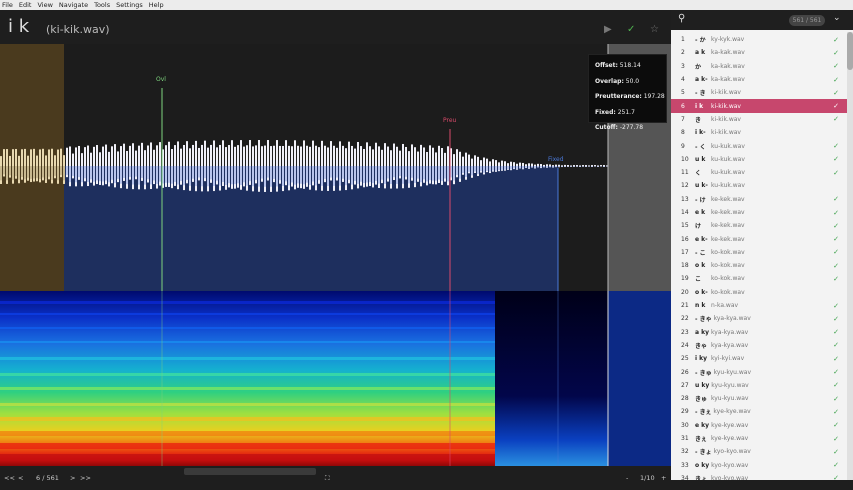 Image resolution: width=853 pixels, height=490 pixels. I want to click on row-filename: ka-kak.wav, so click(728, 52).